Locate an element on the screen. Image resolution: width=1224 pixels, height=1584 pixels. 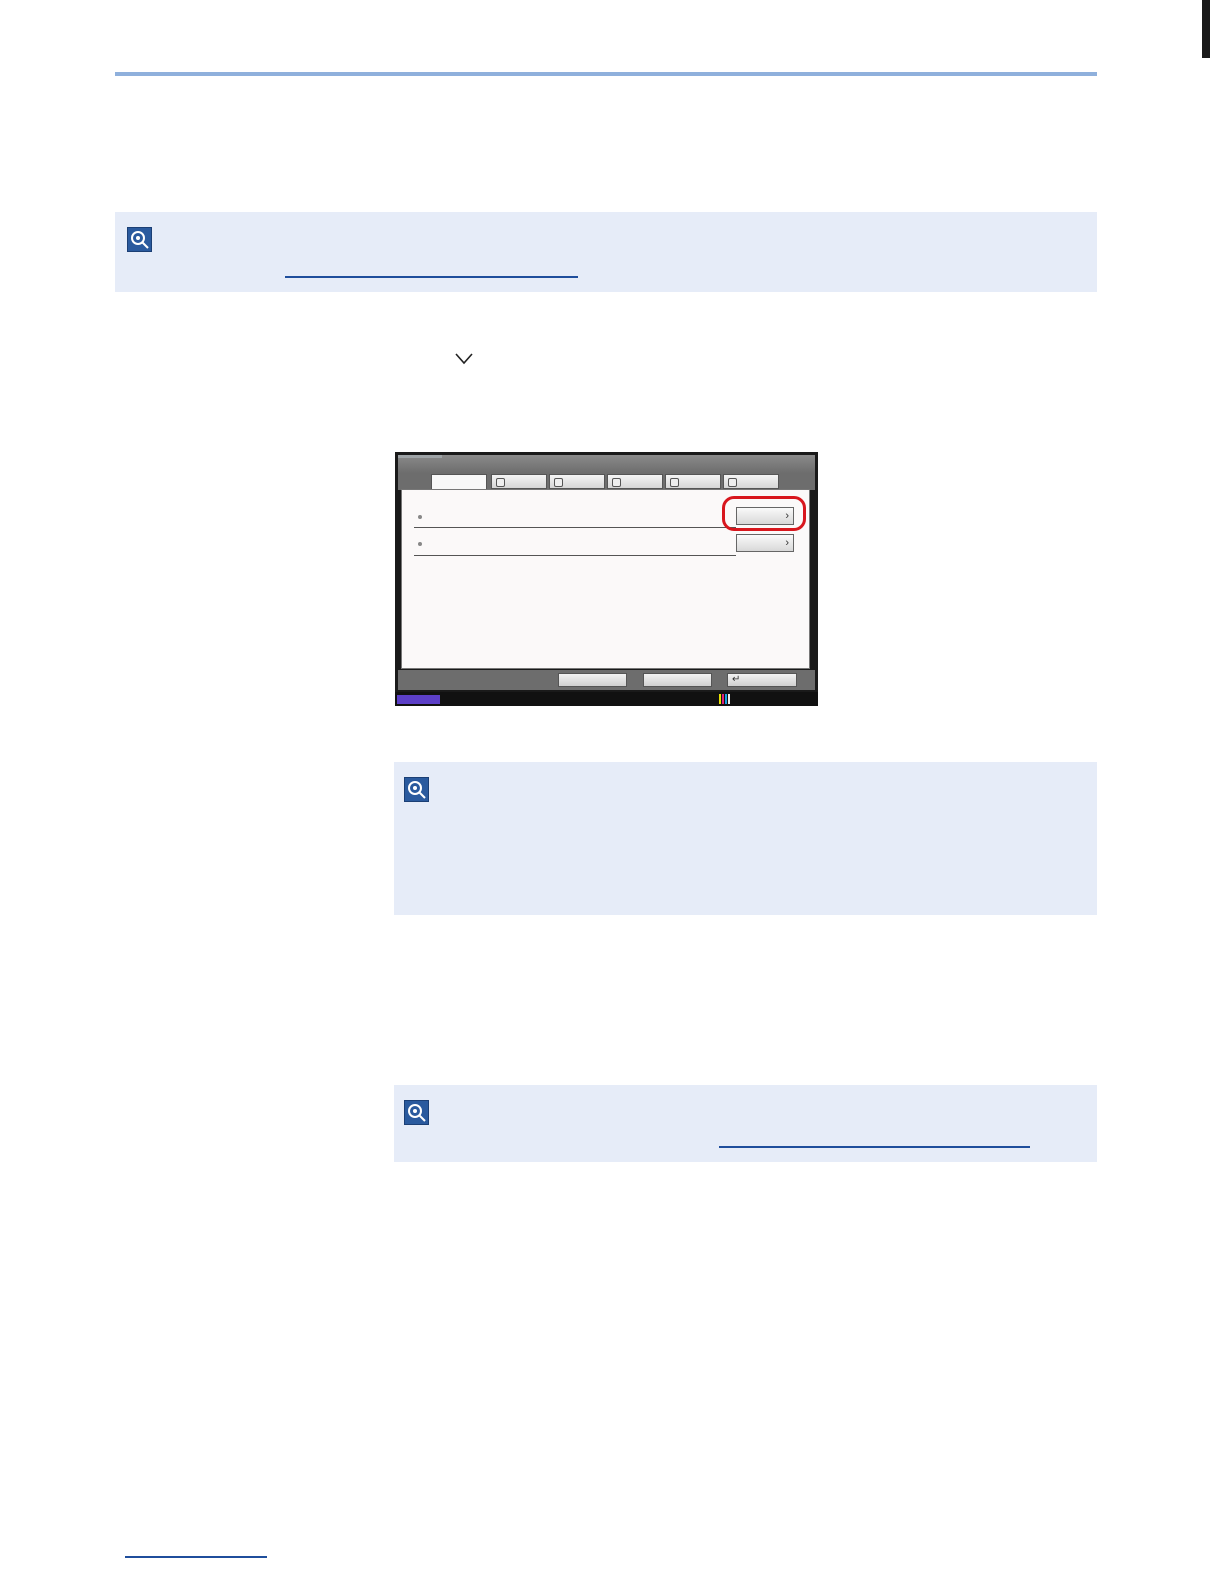
panel-status-bar is located at coordinates (606, 699).